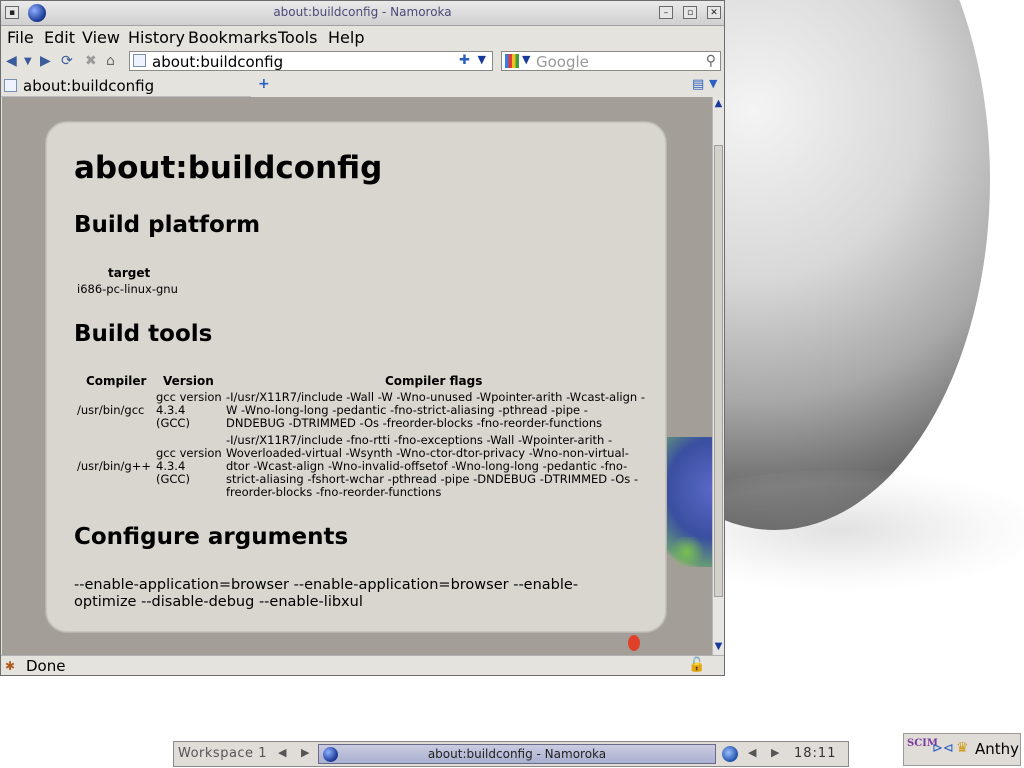 Image resolution: width=1024 pixels, height=768 pixels. I want to click on scroll-down-icon: ▼, so click(718, 647).